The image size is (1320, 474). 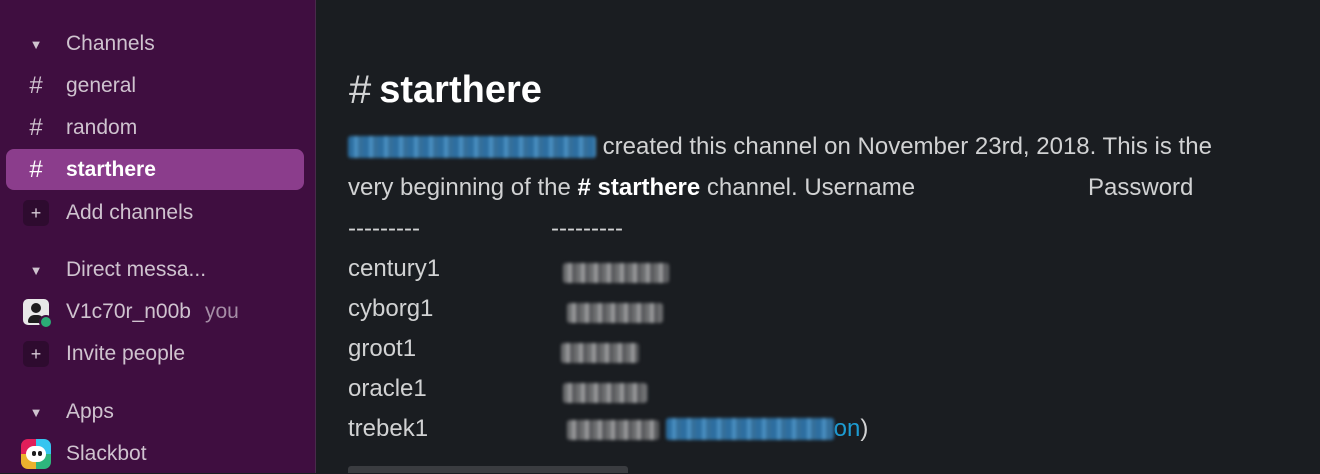 I want to click on intro-tail-text: channel. Username, so click(x=811, y=187).